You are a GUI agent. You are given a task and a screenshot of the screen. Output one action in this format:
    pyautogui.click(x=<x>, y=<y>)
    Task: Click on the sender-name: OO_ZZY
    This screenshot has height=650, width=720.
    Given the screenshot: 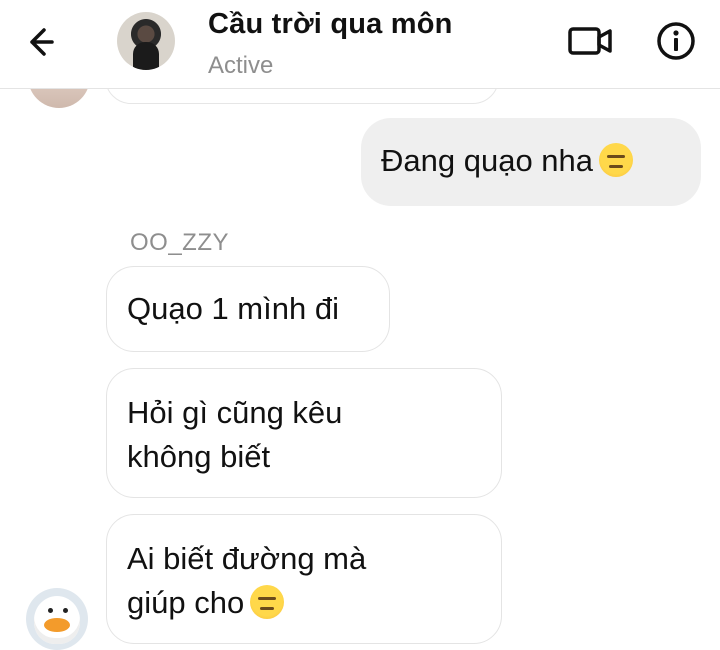 What is the action you would take?
    pyautogui.click(x=180, y=242)
    